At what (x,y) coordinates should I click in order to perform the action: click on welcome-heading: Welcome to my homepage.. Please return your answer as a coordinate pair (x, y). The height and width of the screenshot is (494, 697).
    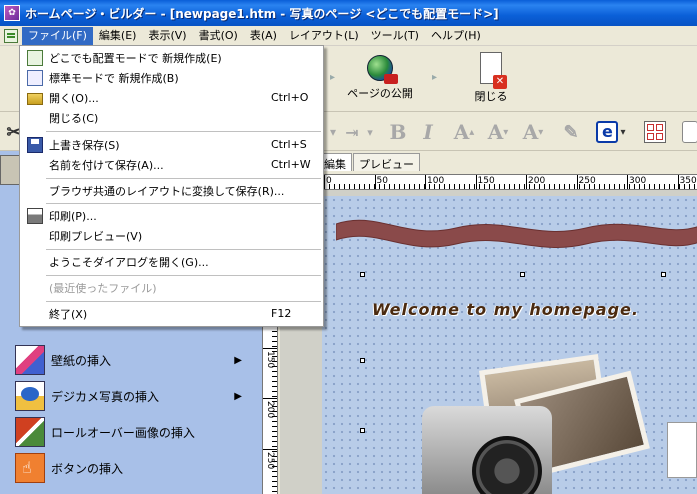
    Looking at the image, I should click on (505, 309).